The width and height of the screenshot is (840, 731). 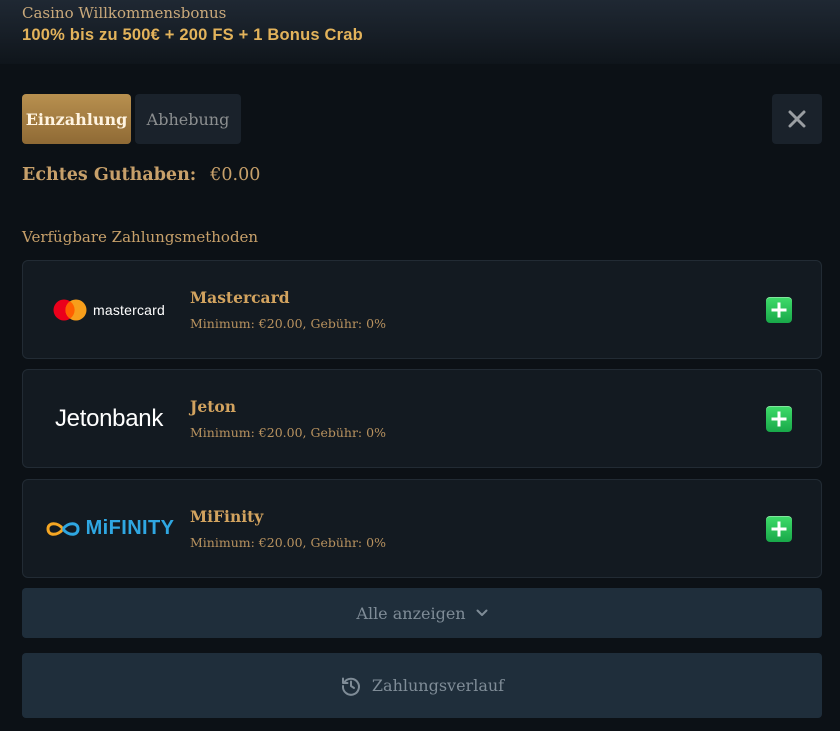 I want to click on jetonbank-logo-text: Jetonbank, so click(x=109, y=418).